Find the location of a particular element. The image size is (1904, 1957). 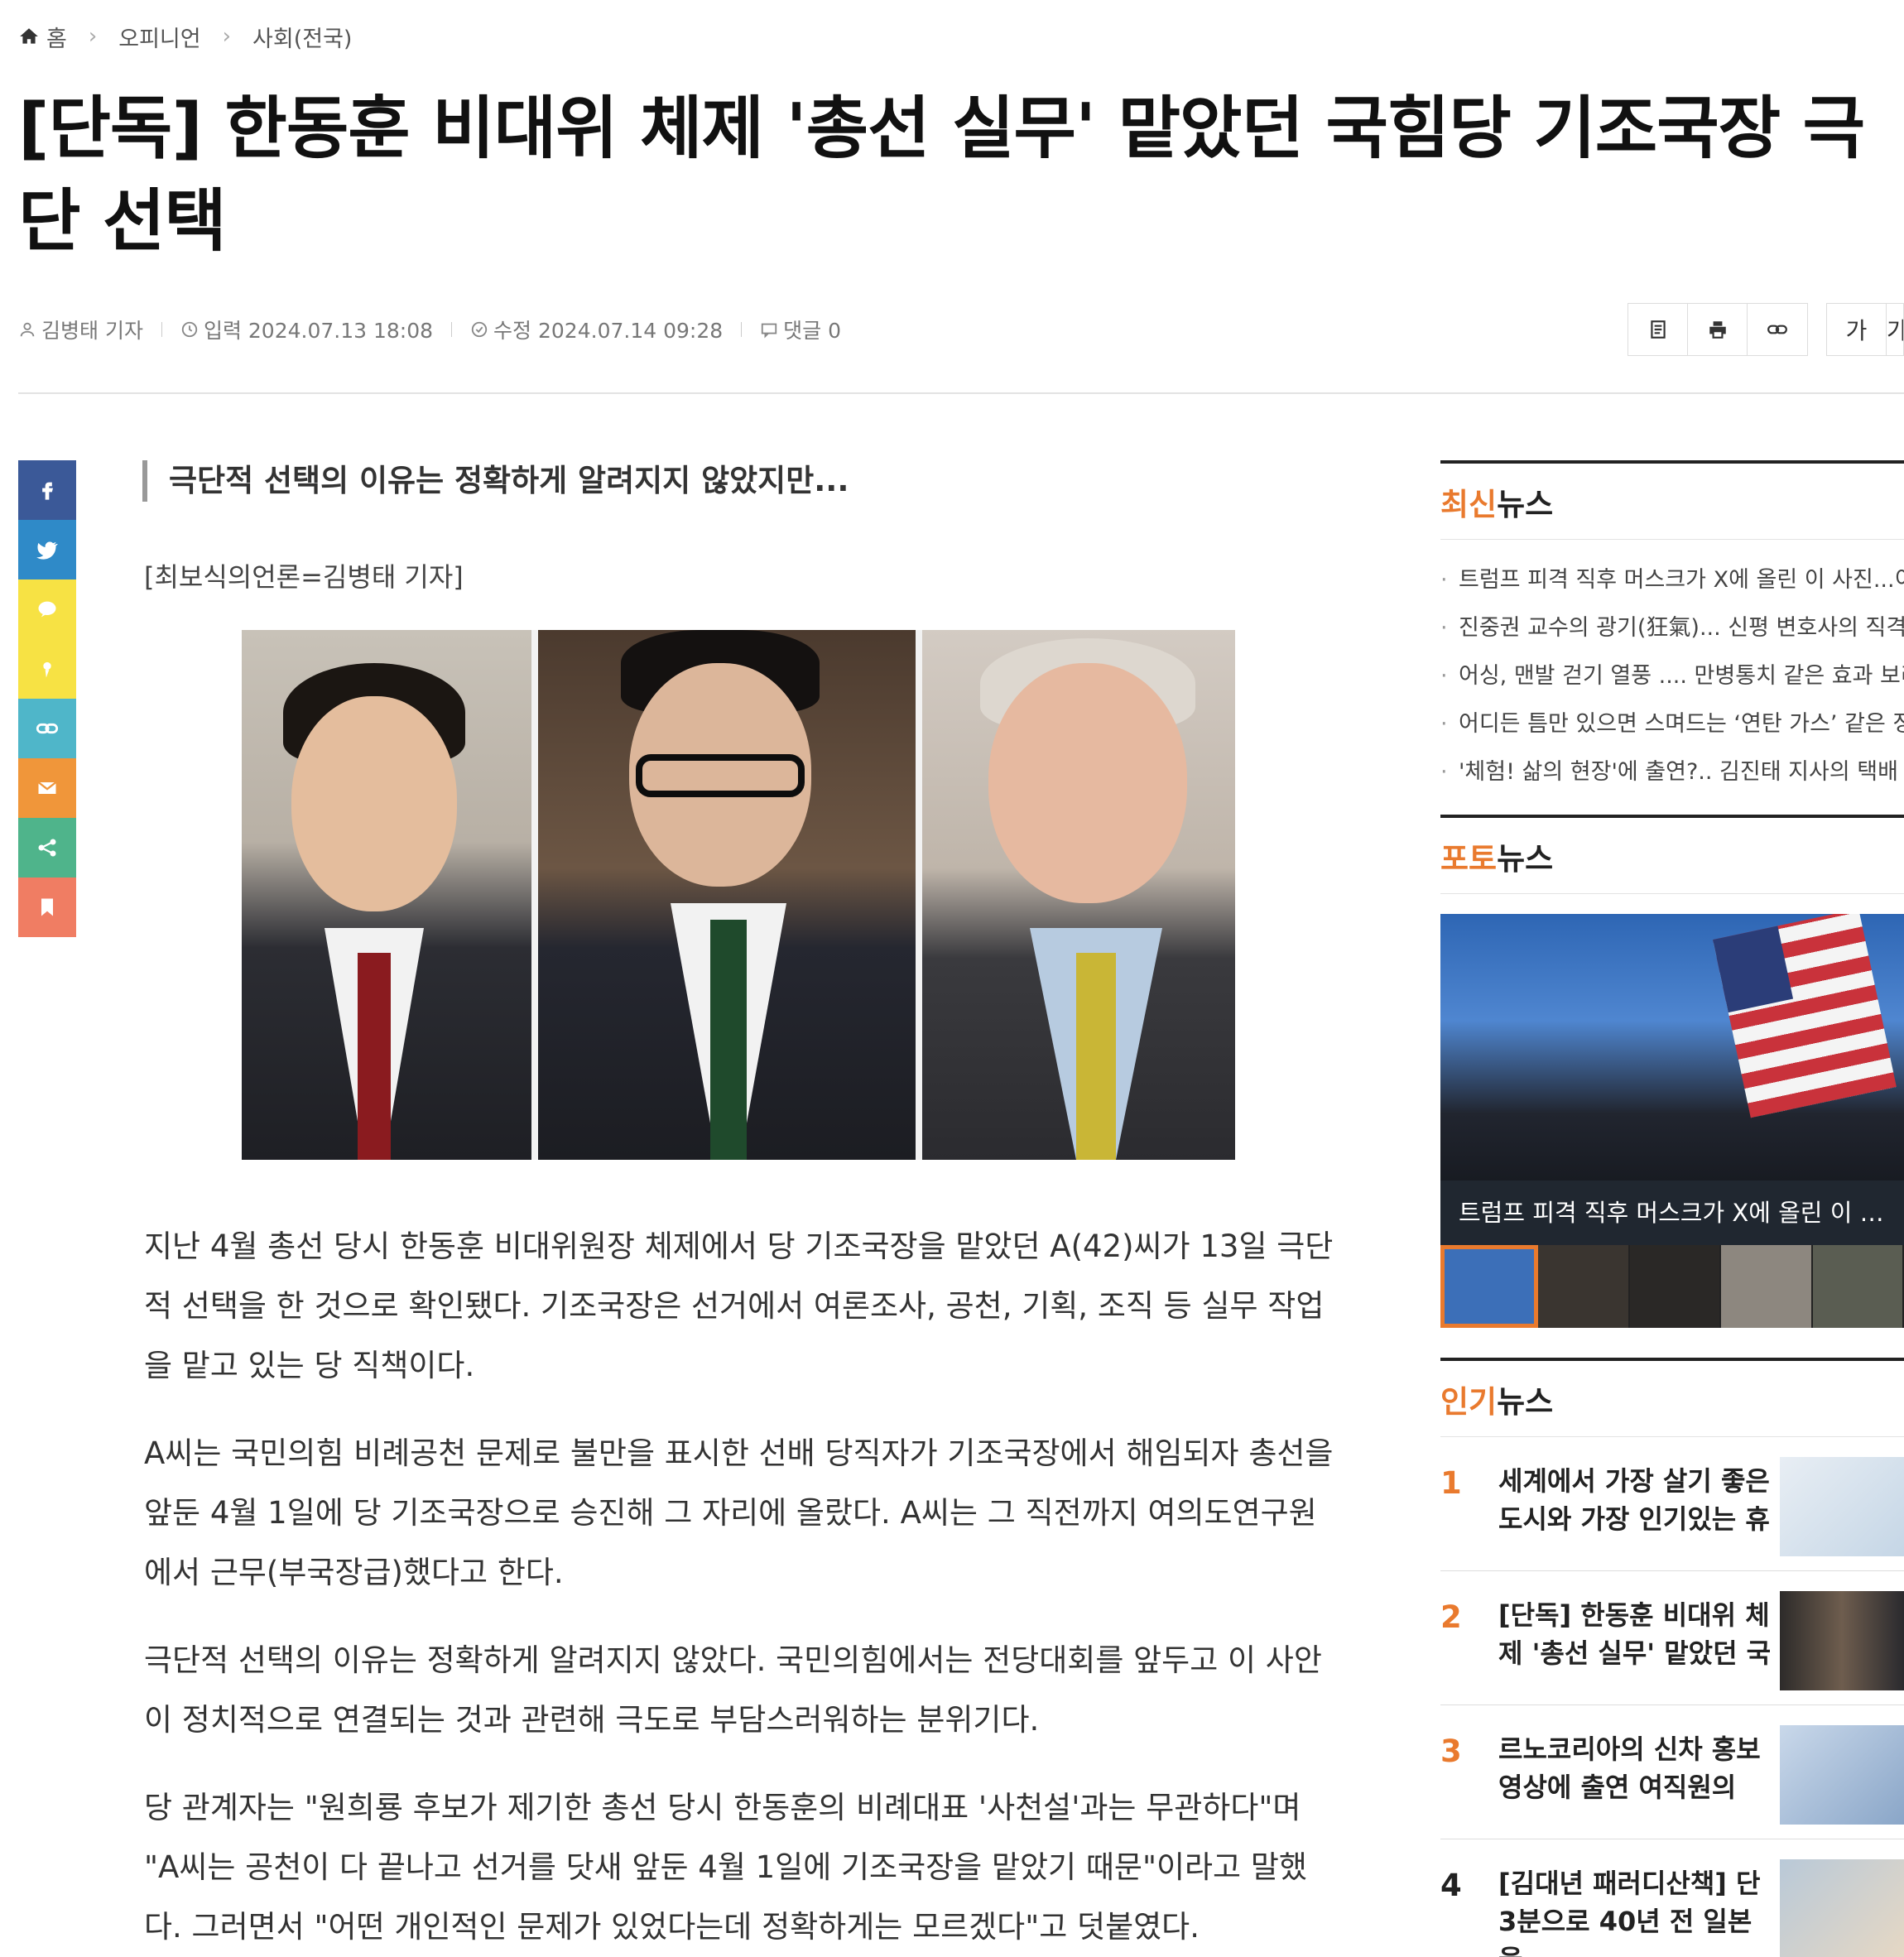

article-tools: 가 가 is located at coordinates (1756, 329).